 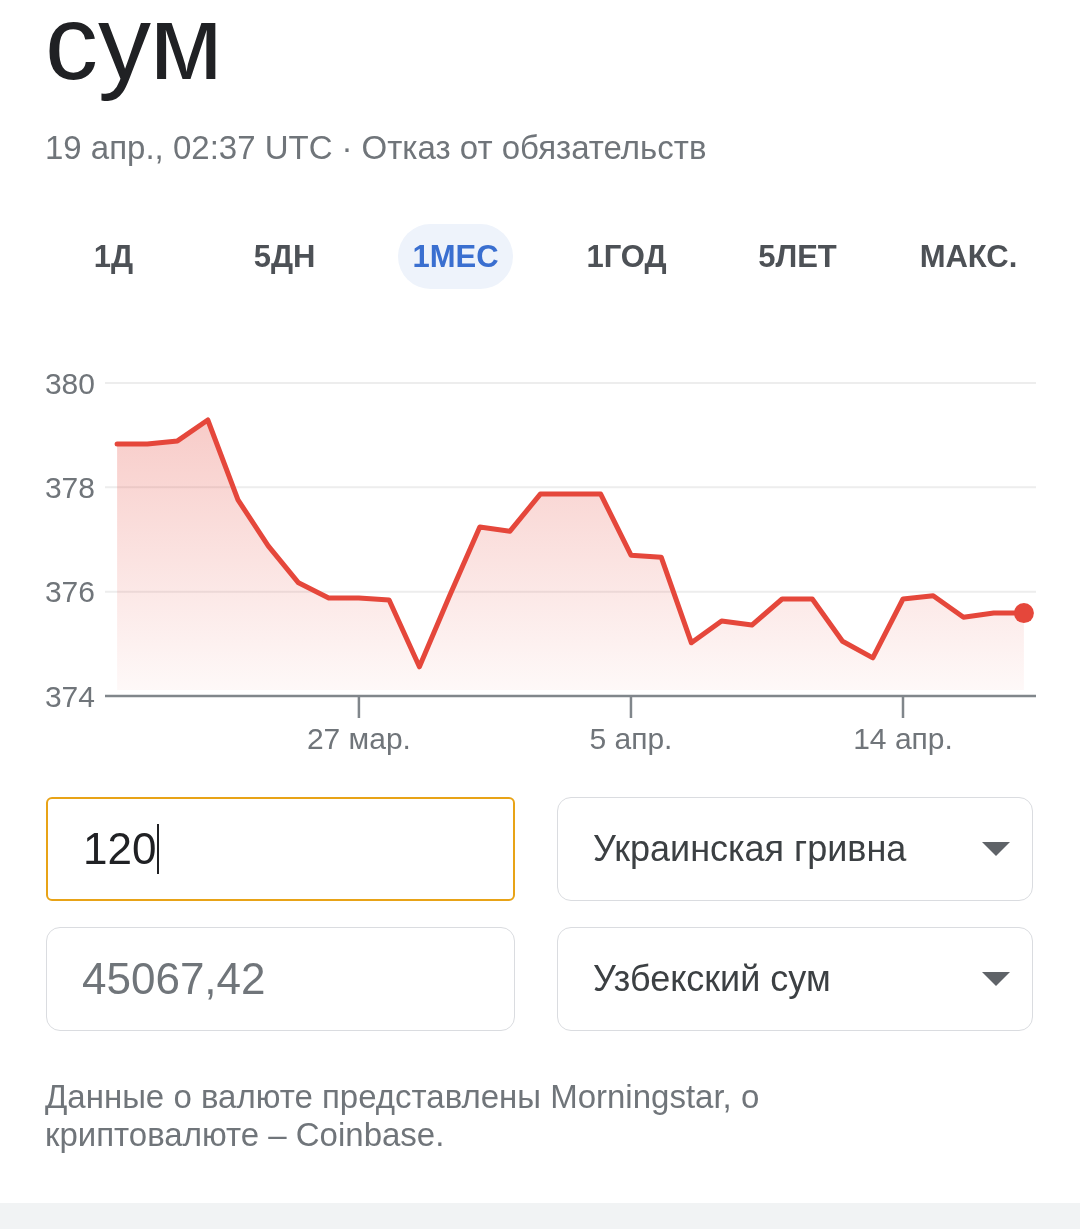 I want to click on currency-select: Узбекский сум, so click(x=795, y=979).